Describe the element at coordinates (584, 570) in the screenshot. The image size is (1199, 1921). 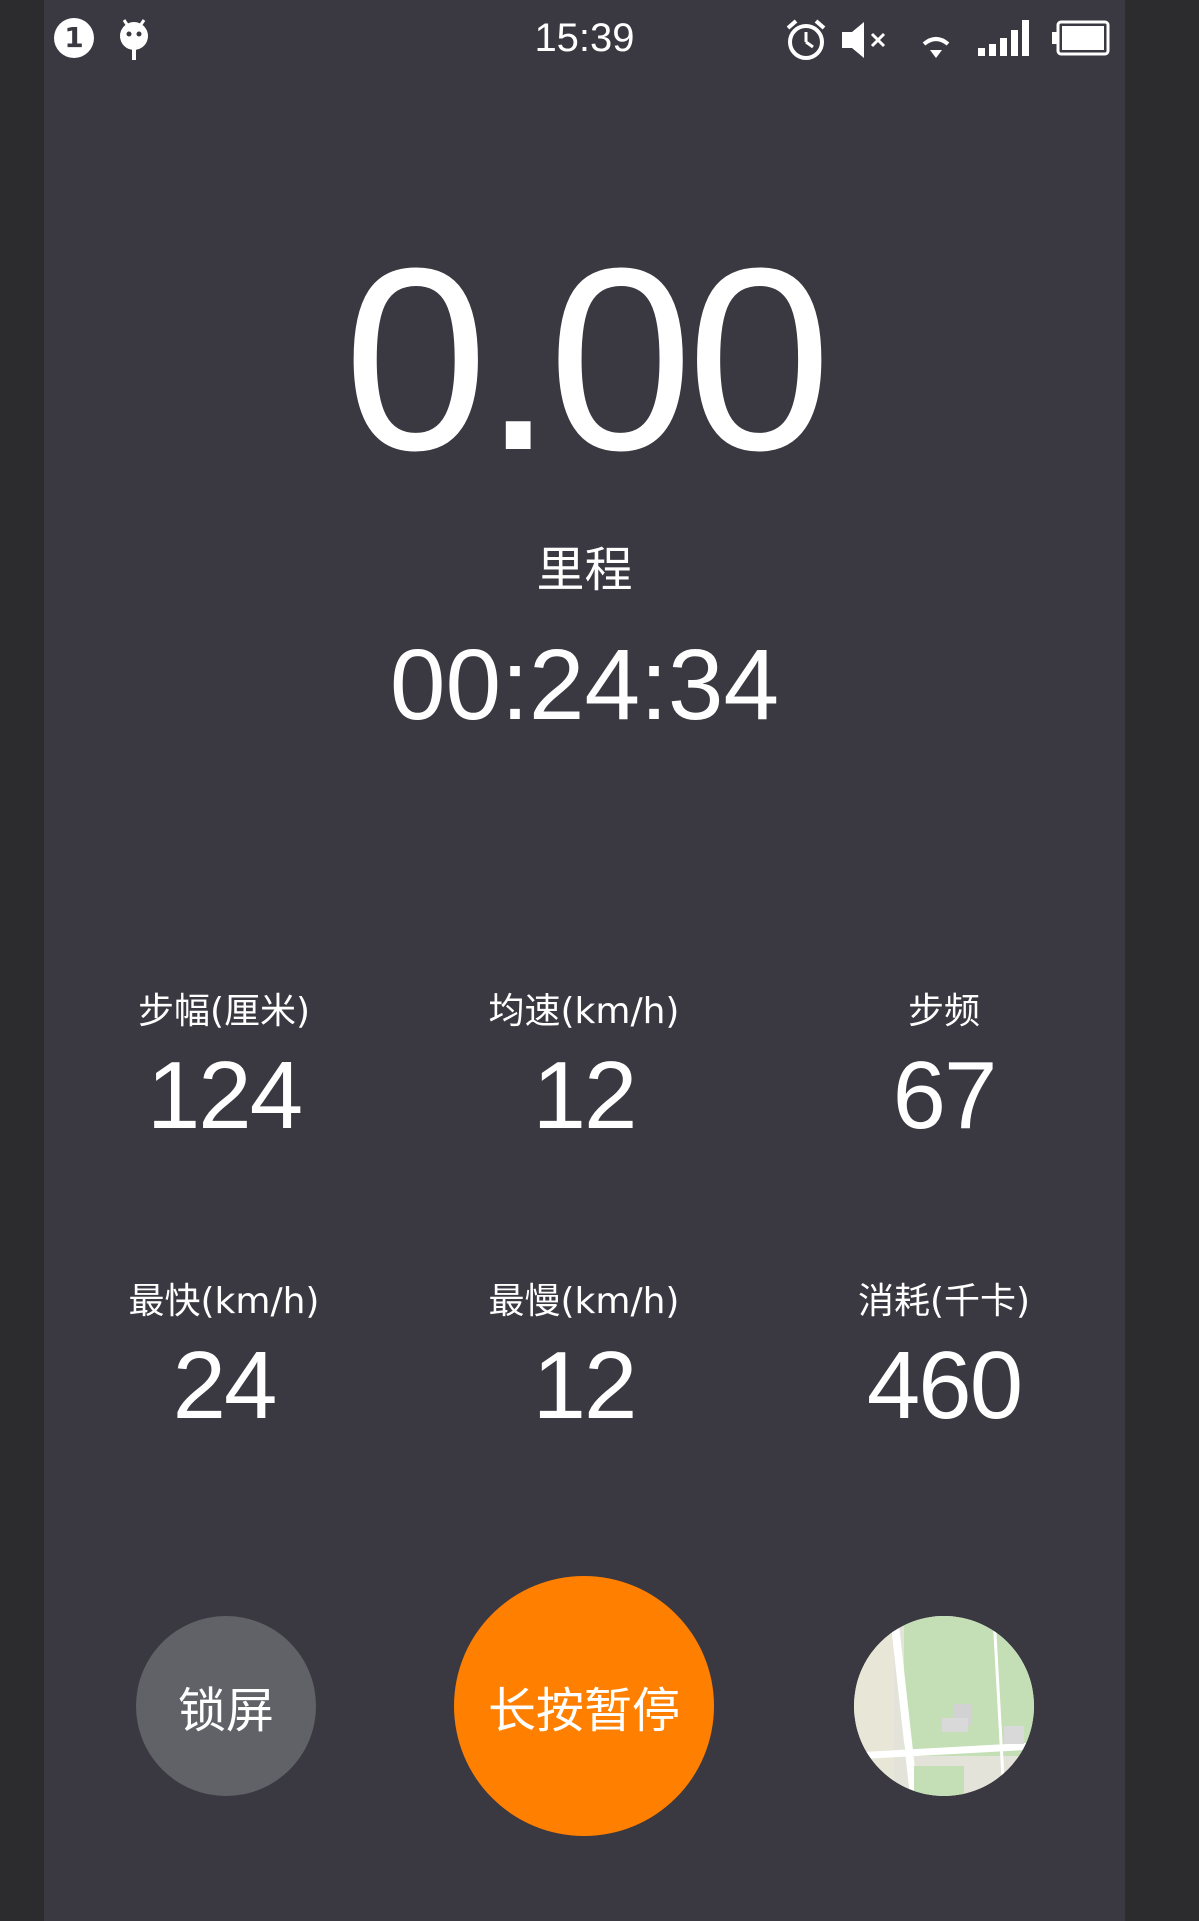
I see `distance-label: 里程` at that location.